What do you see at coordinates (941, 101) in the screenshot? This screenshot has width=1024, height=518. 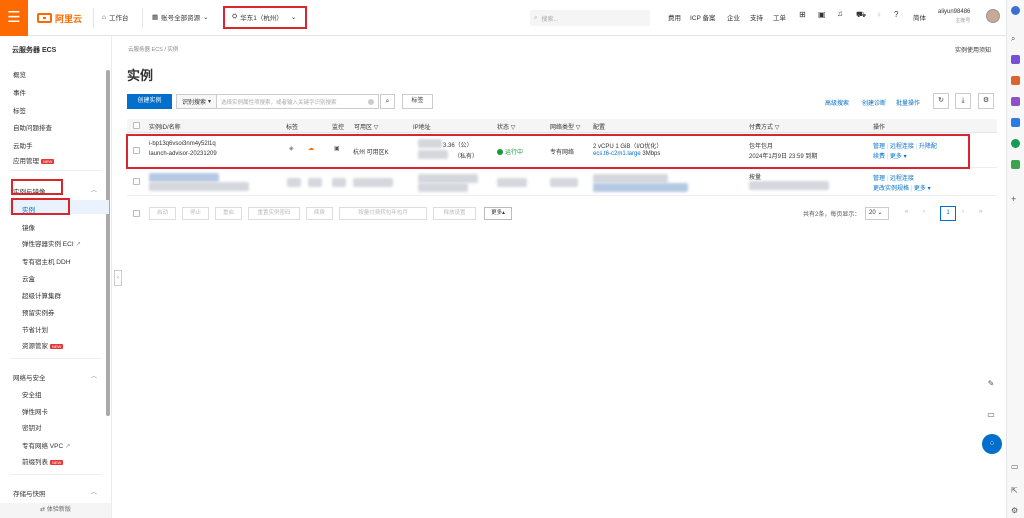 I see `refresh-button: ↻` at bounding box center [941, 101].